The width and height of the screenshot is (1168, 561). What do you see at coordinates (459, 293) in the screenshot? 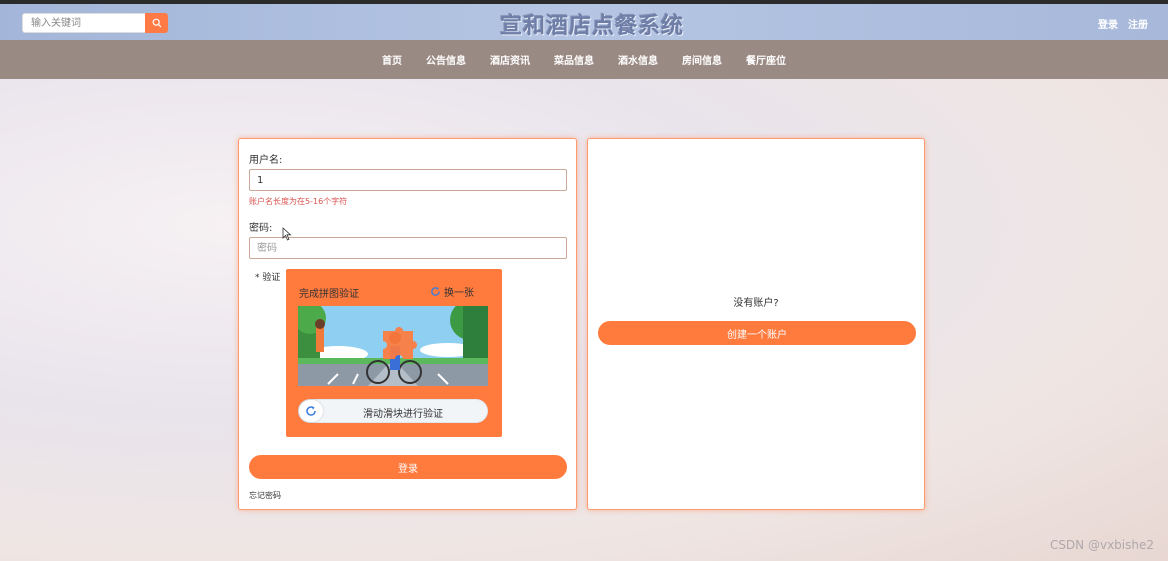
I see `captcha-refresh-label: 换一张` at bounding box center [459, 293].